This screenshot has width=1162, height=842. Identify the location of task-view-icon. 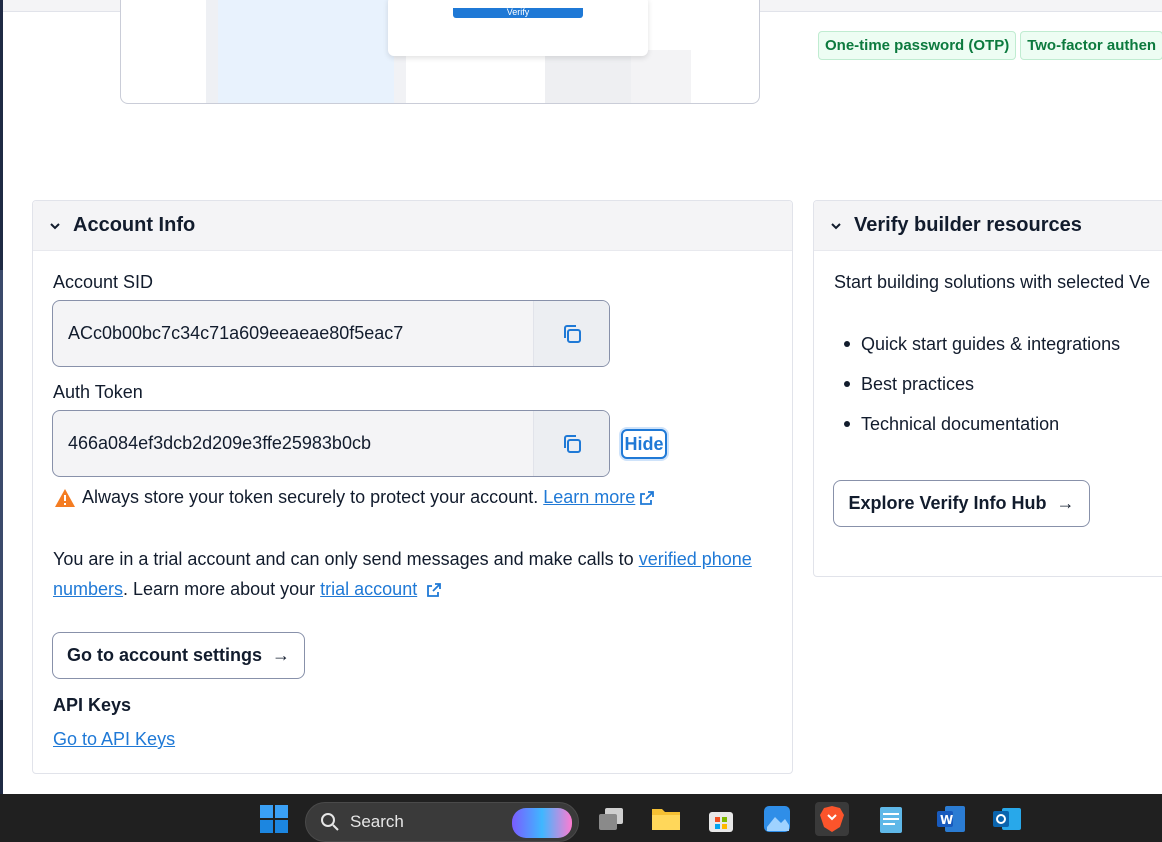
(611, 819).